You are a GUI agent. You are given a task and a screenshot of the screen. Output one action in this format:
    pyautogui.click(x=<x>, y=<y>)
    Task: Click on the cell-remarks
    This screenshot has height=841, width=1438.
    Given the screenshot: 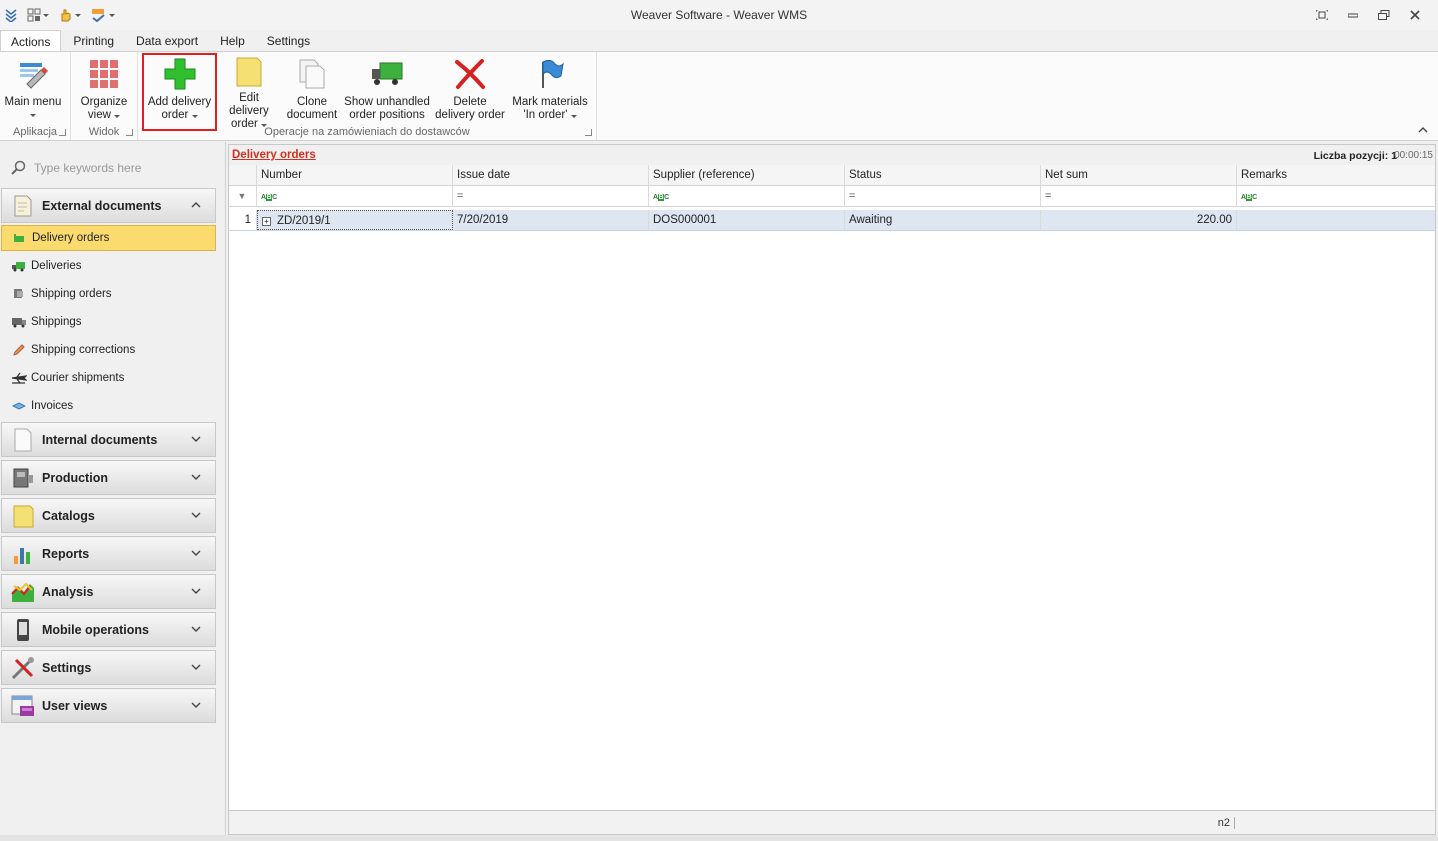 What is the action you would take?
    pyautogui.click(x=1336, y=220)
    